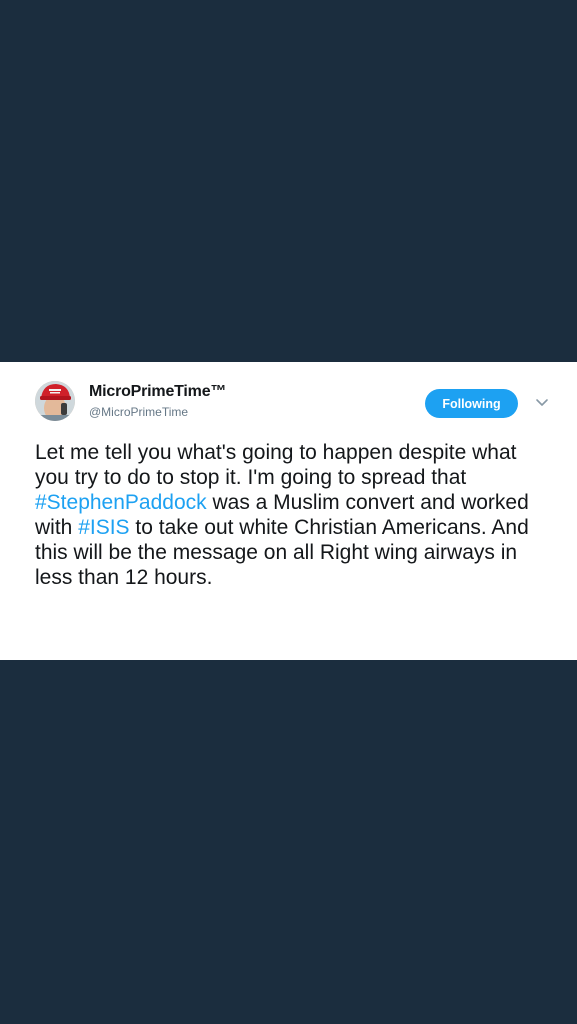  Describe the element at coordinates (157, 392) in the screenshot. I see `display-name: MicroPrimeTime™` at that location.